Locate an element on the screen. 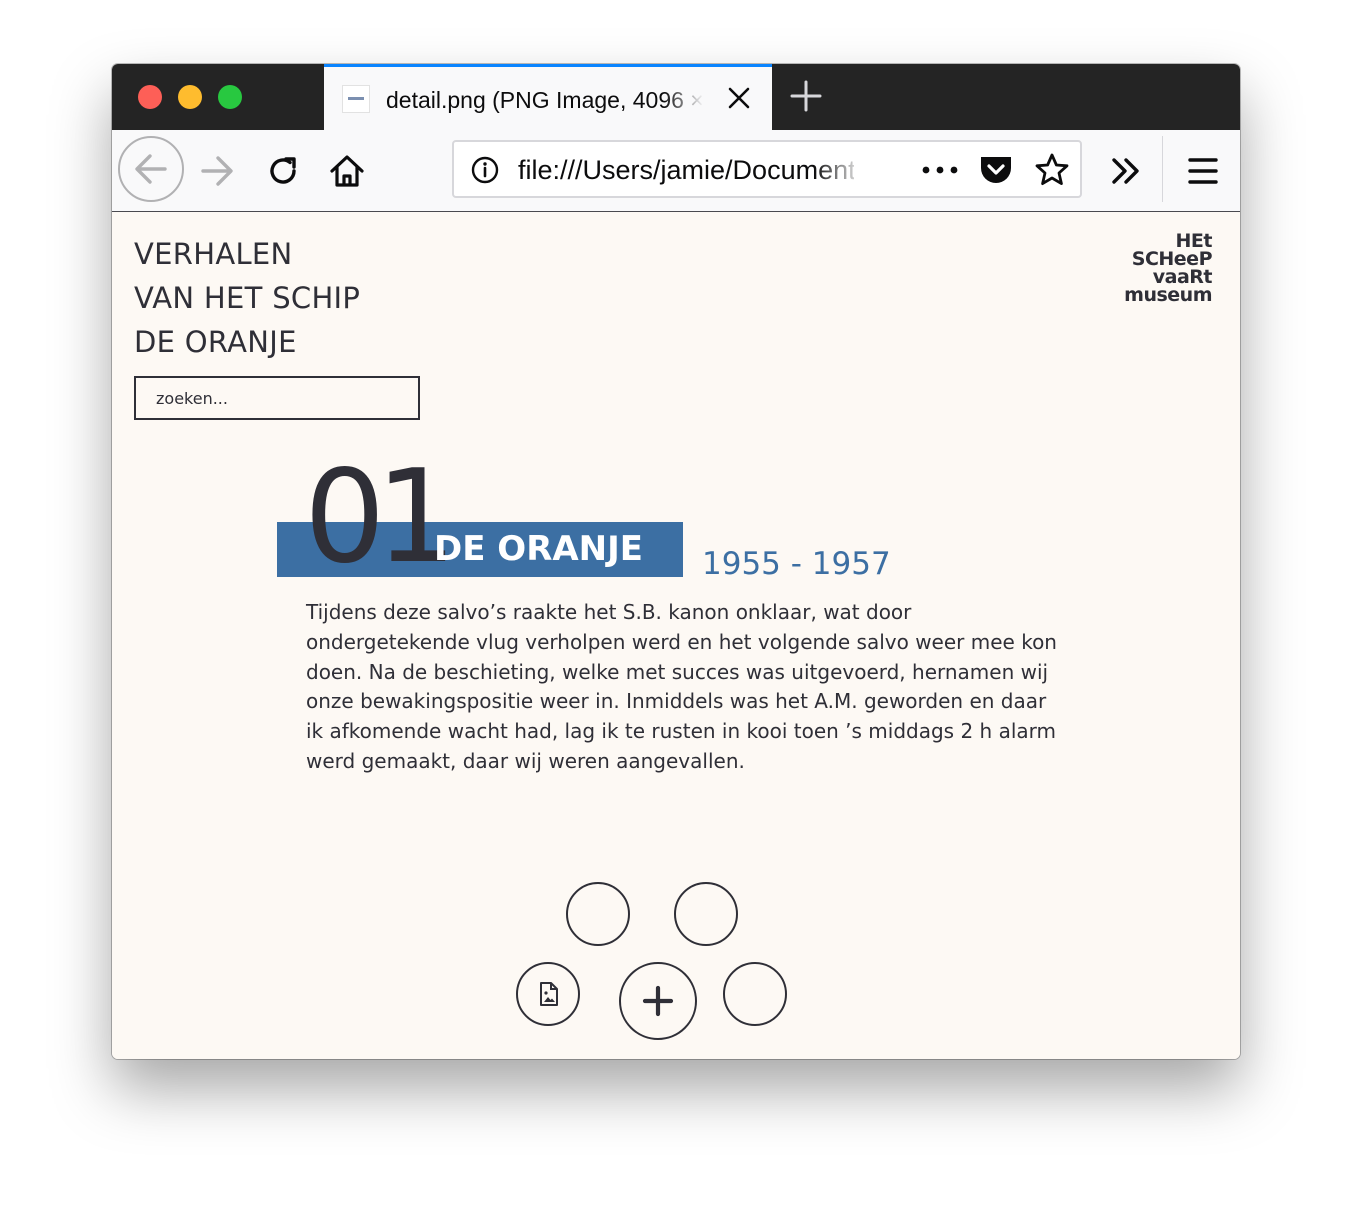 The height and width of the screenshot is (1220, 1352). close-window-button is located at coordinates (150, 97).